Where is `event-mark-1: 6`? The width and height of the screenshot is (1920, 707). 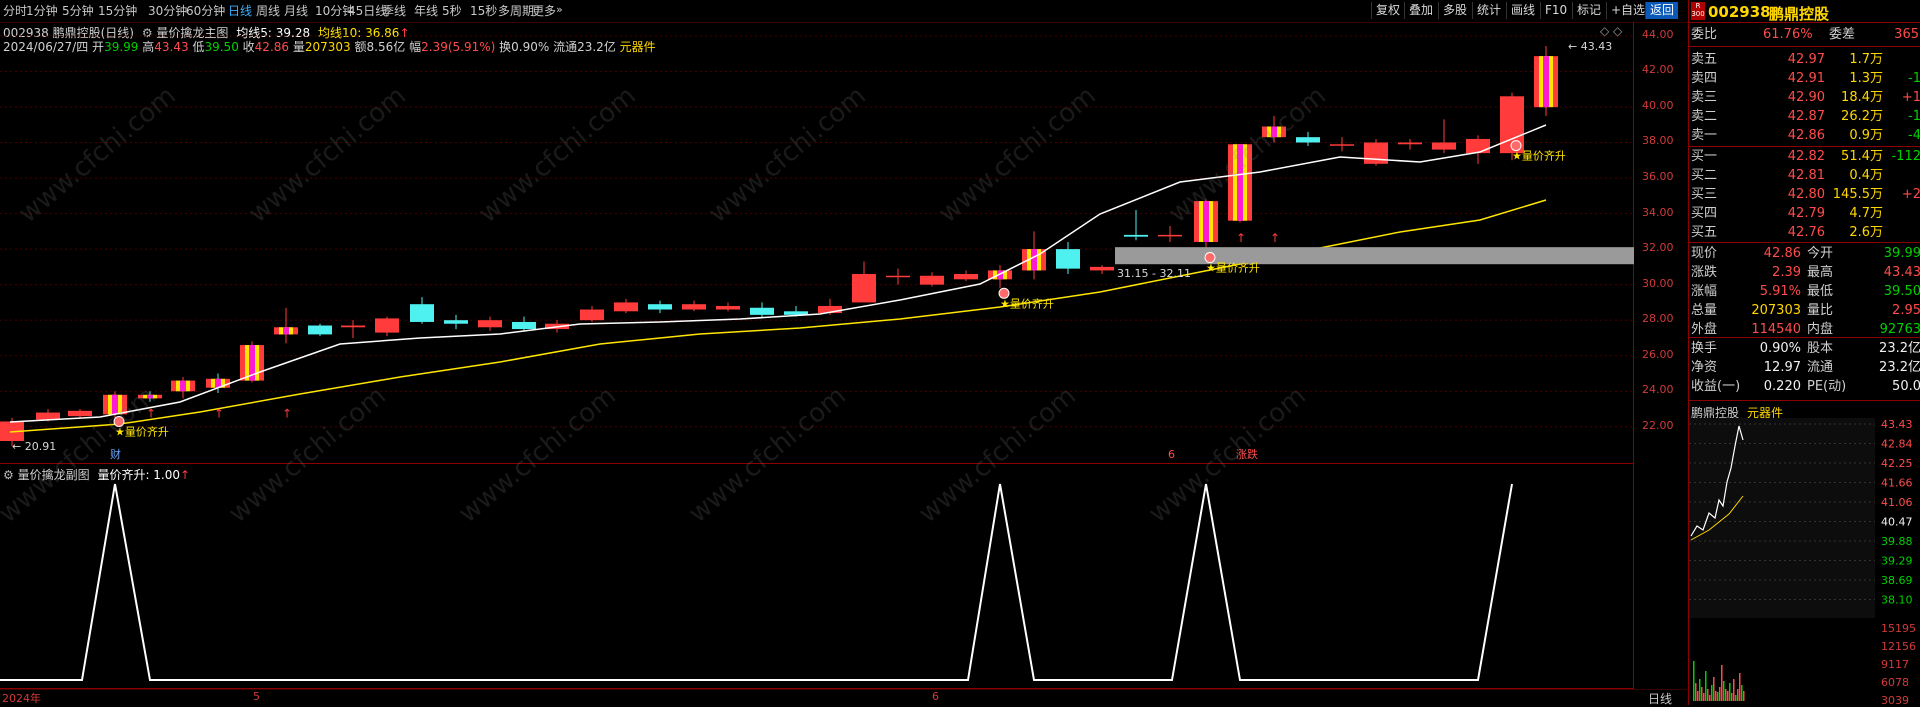 event-mark-1: 6 is located at coordinates (1171, 454).